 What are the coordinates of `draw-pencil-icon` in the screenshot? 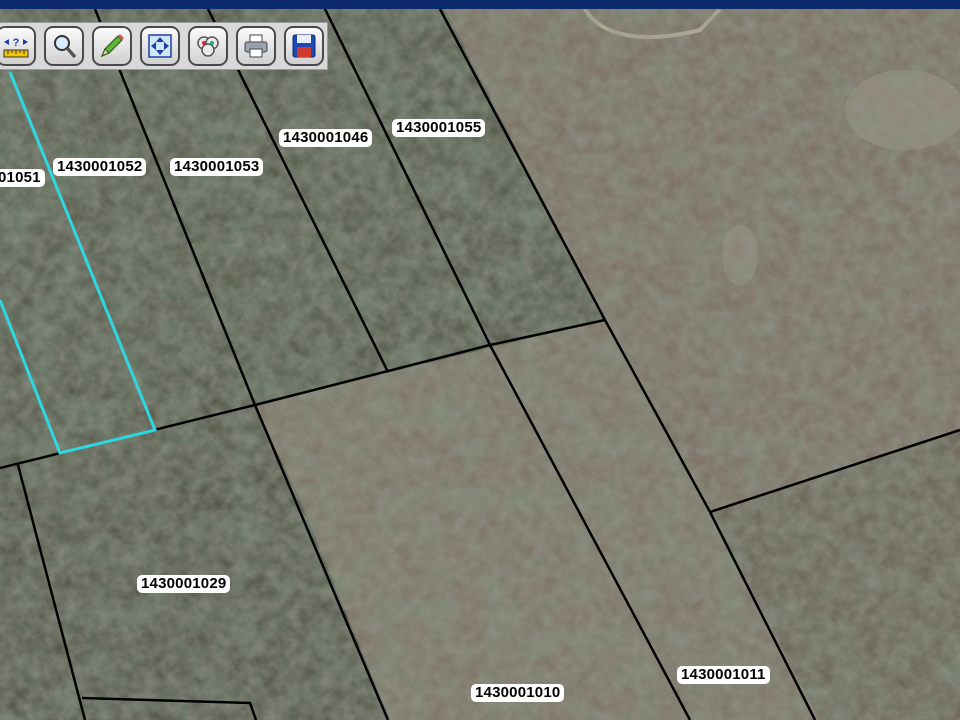 It's located at (112, 46).